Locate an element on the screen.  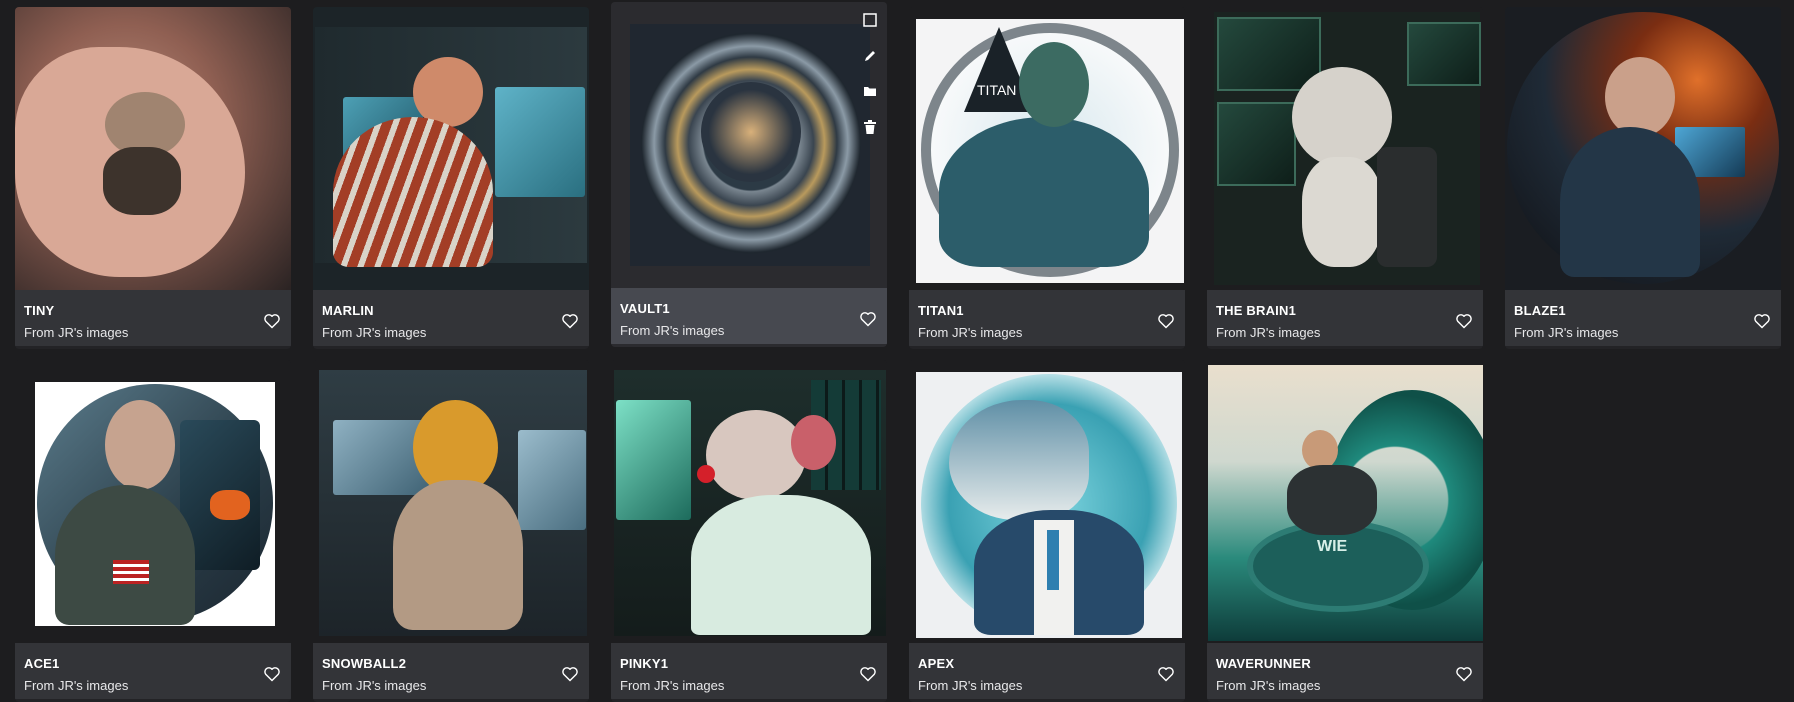
card-title: BLAZE1 is located at coordinates (1540, 310).